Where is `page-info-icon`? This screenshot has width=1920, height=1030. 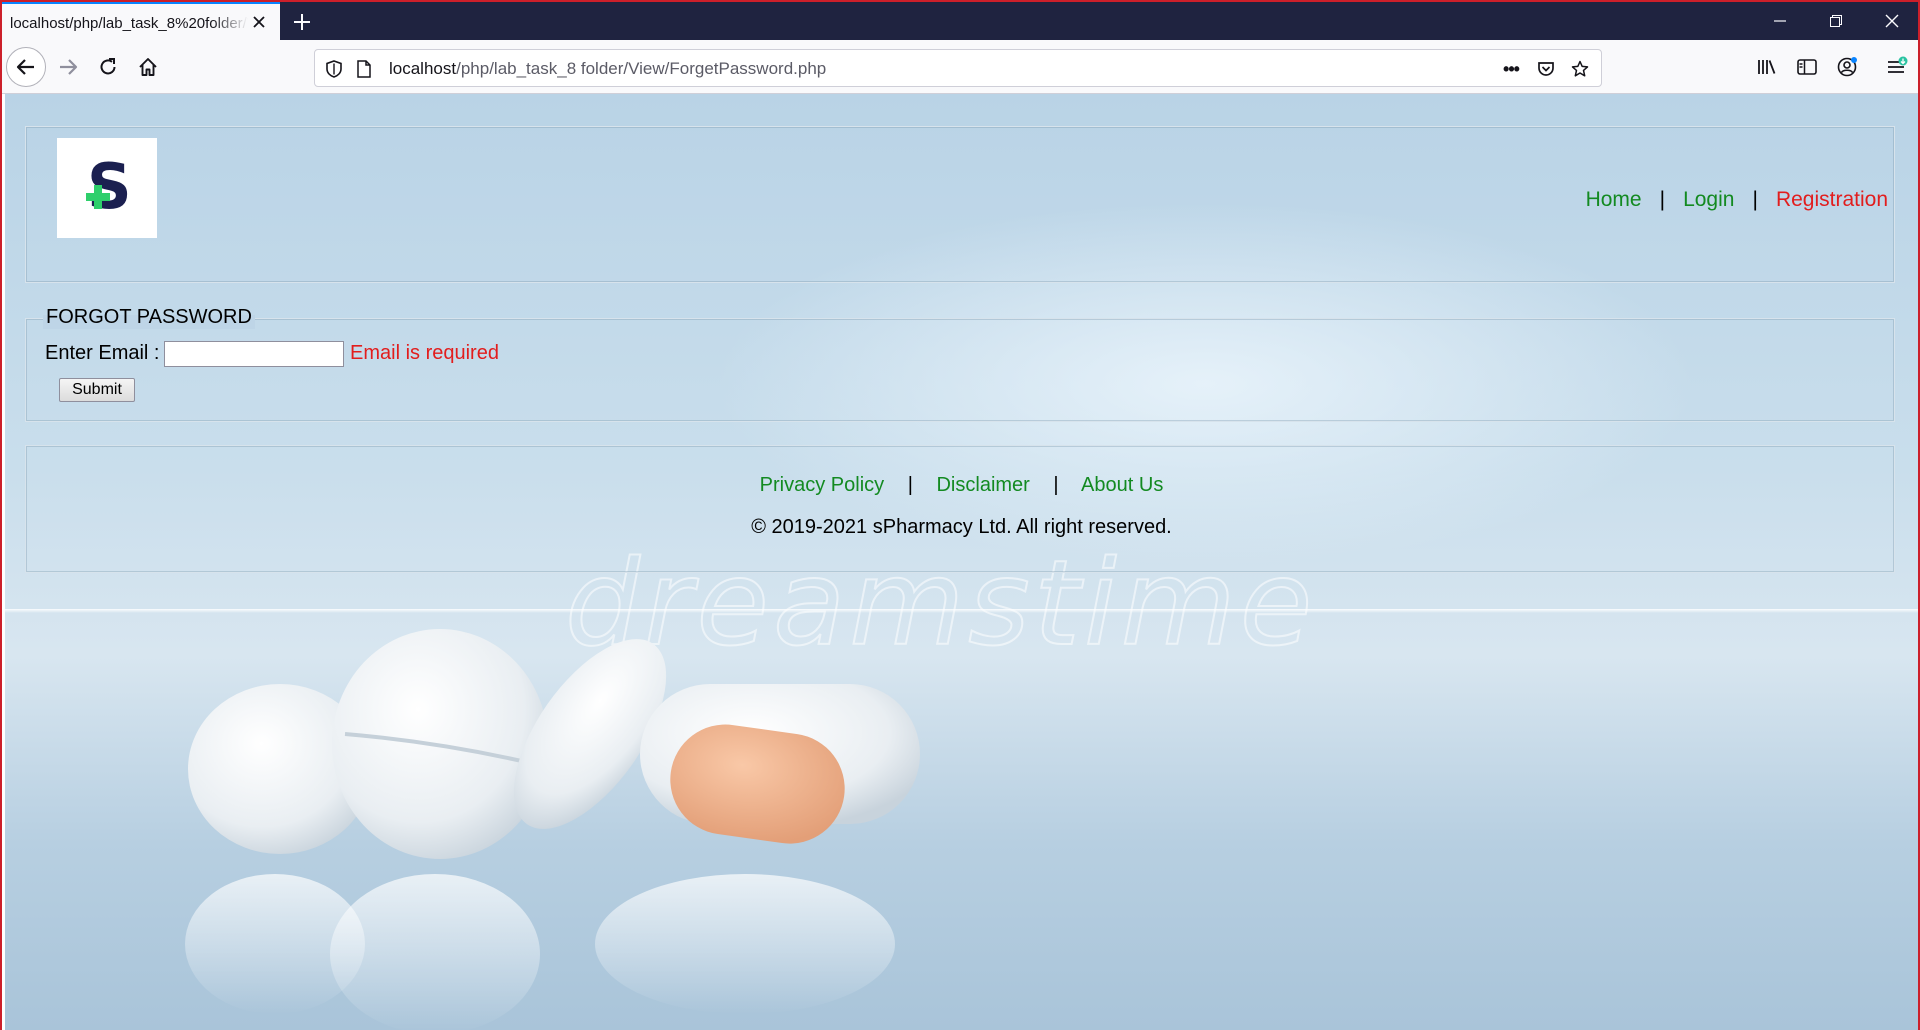 page-info-icon is located at coordinates (364, 69).